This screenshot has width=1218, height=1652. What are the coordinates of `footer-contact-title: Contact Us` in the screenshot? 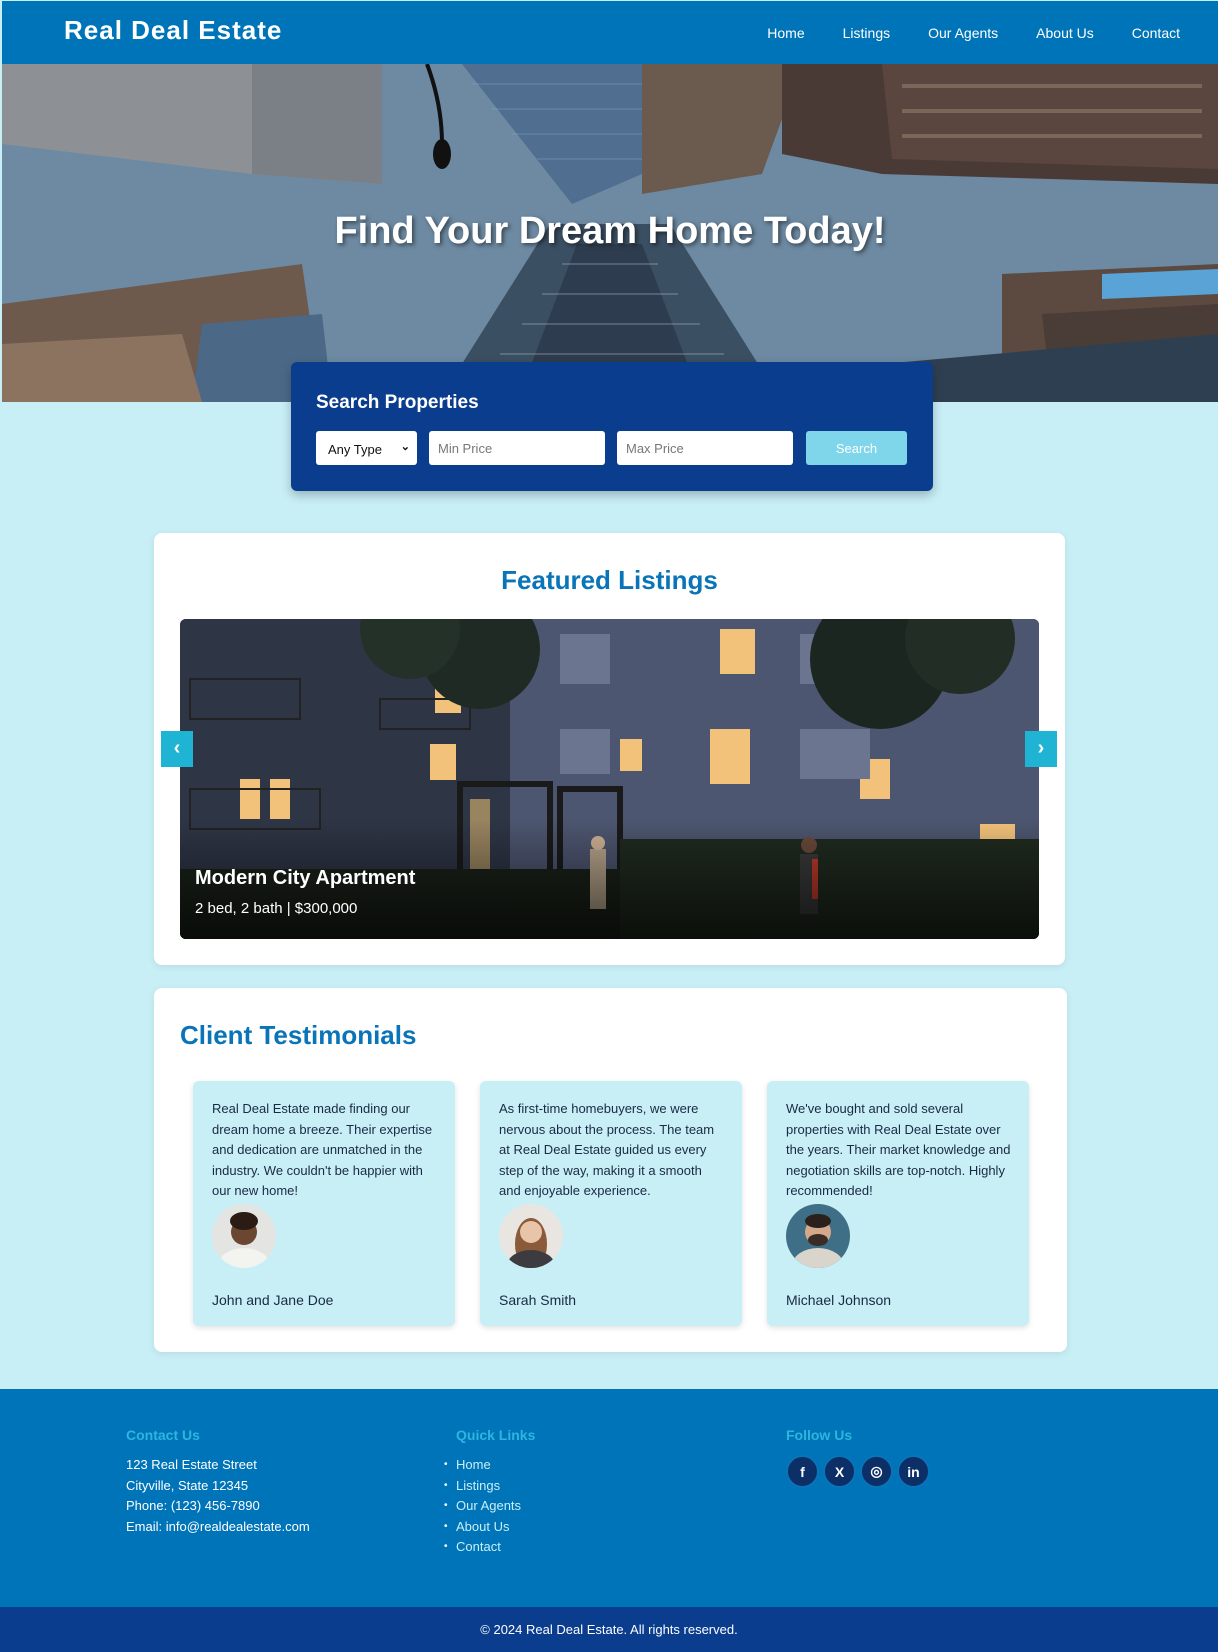 It's located at (163, 1435).